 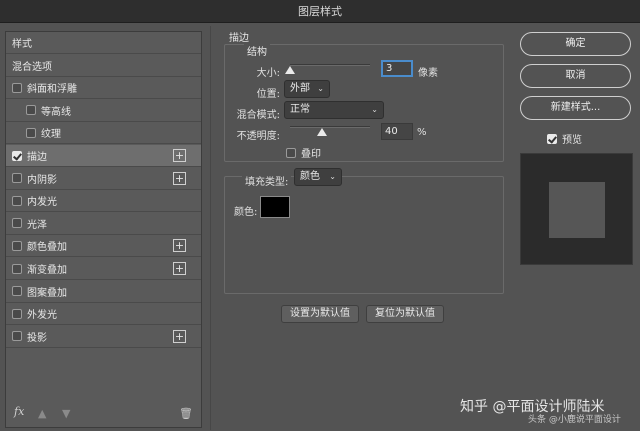 I want to click on sidebar-item: 等高线, so click(x=103, y=111).